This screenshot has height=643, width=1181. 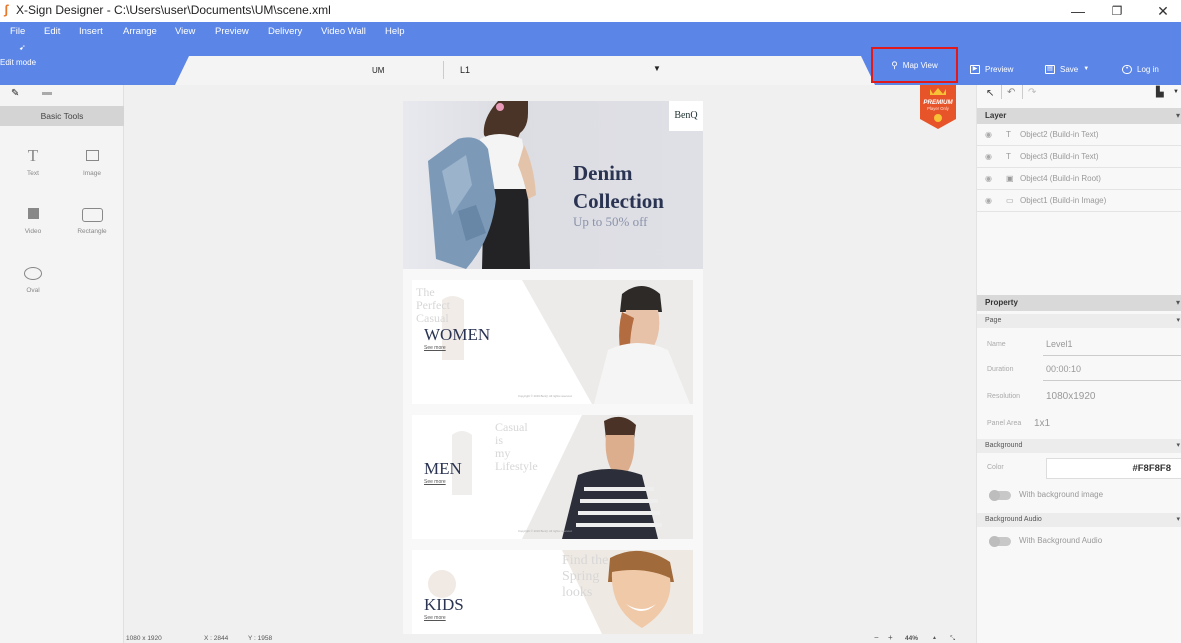 What do you see at coordinates (553, 185) in the screenshot?
I see `hero-banner: BenQ Denim Collection Up to 50% off` at bounding box center [553, 185].